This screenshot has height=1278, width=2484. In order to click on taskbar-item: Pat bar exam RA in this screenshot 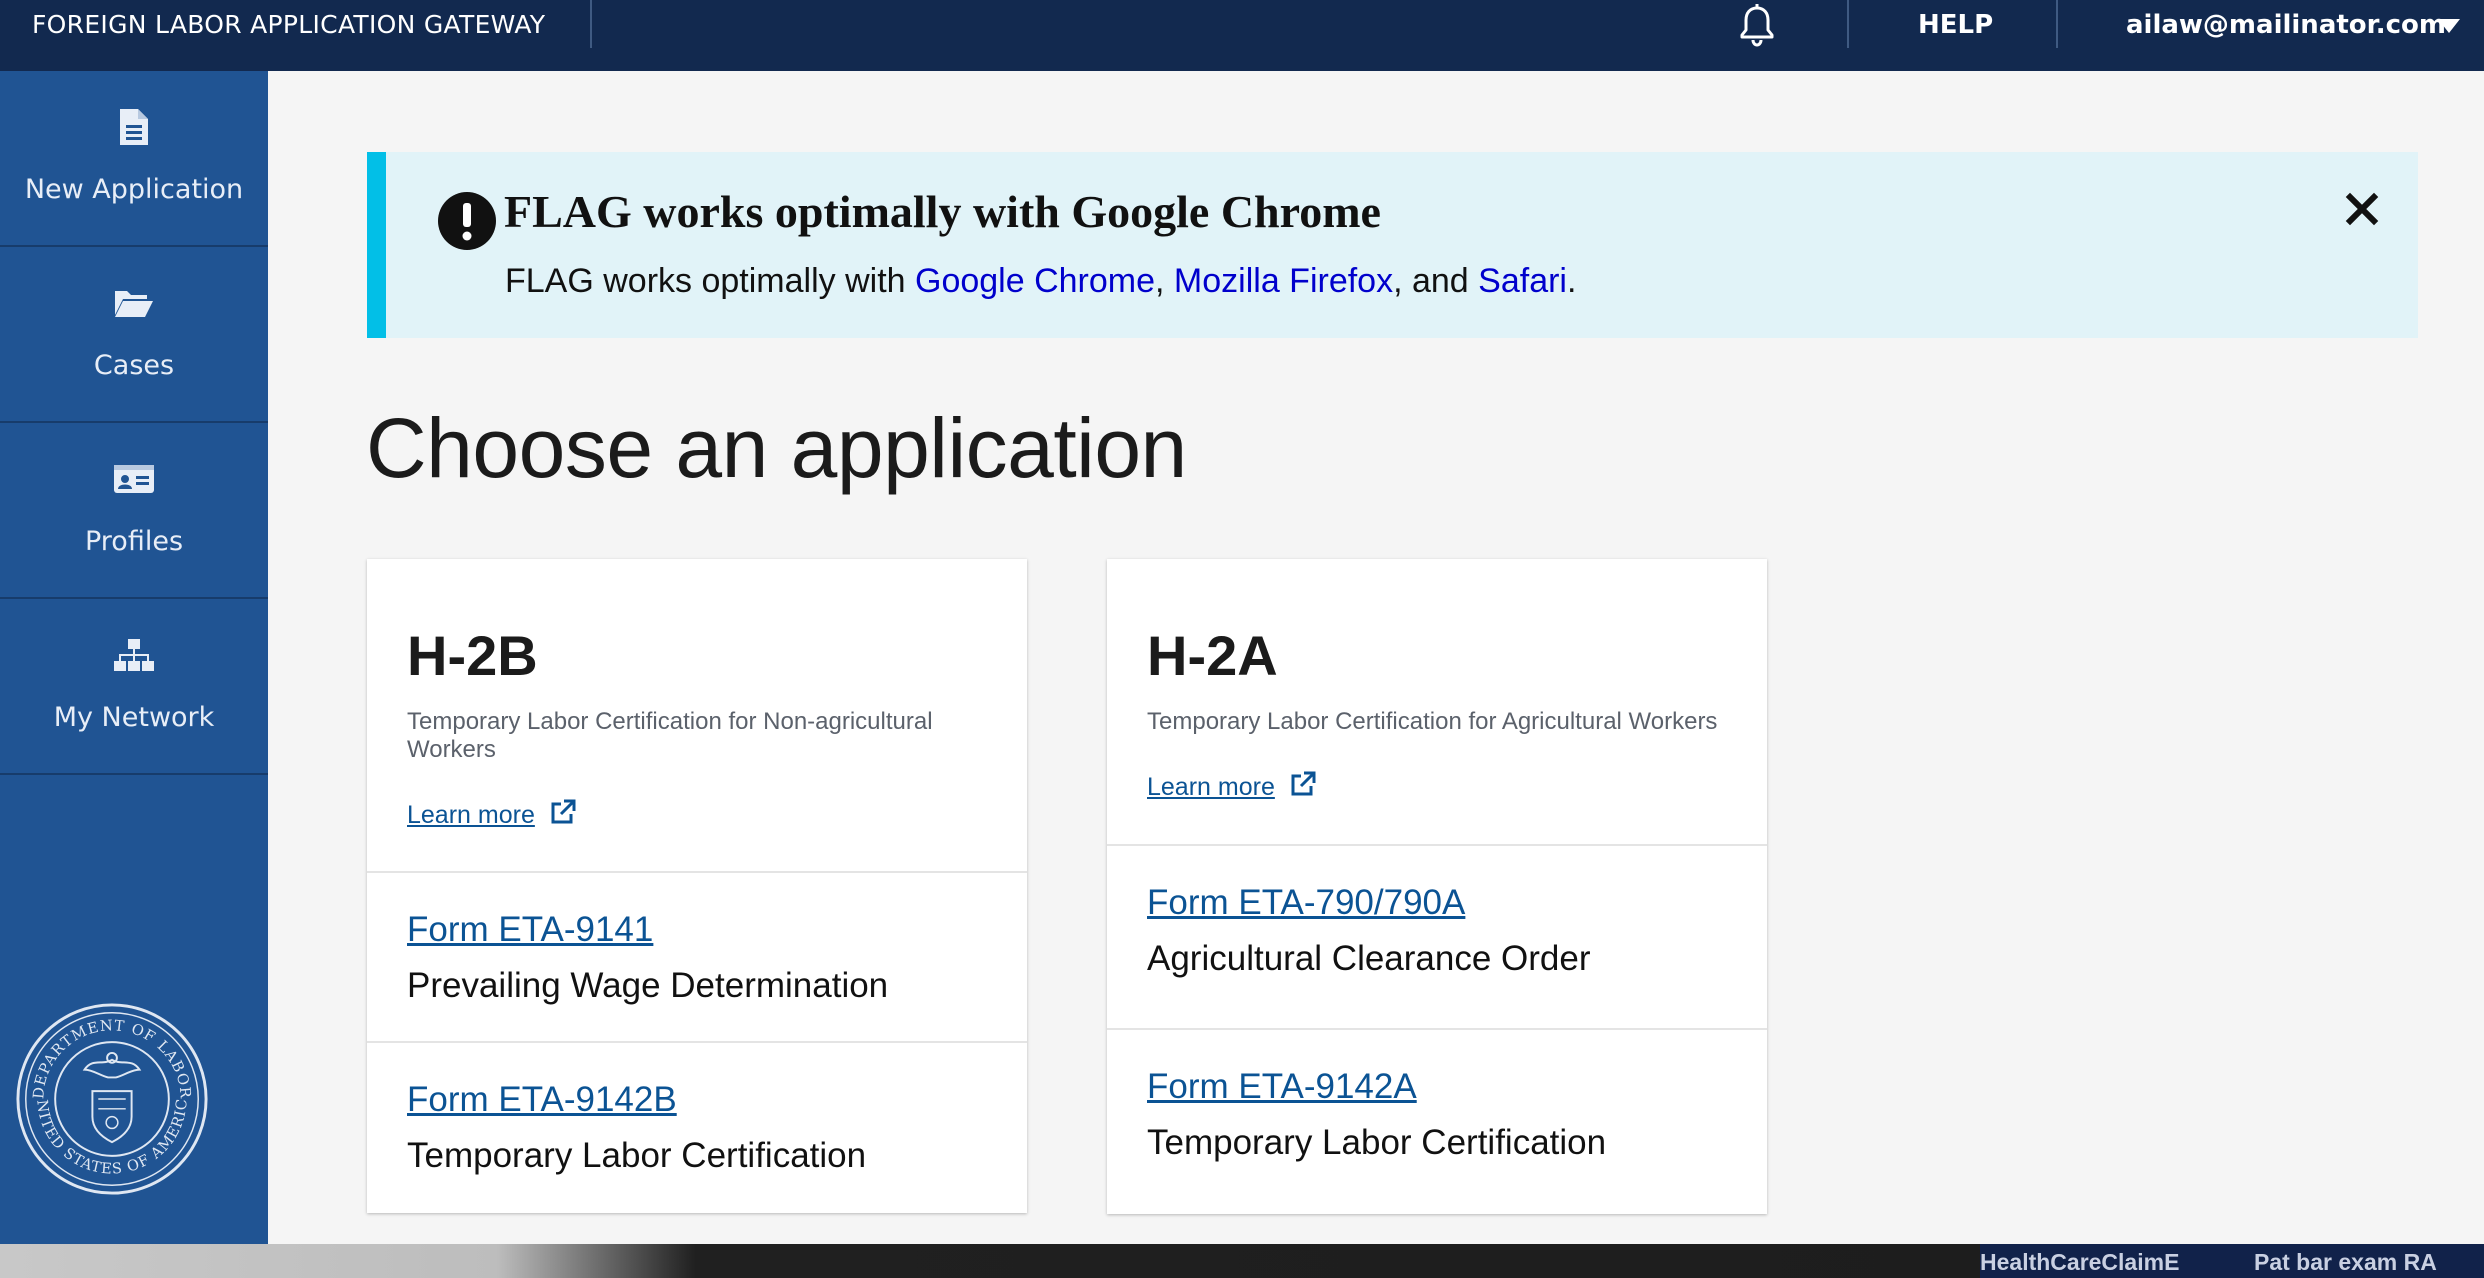, I will do `click(2345, 1262)`.